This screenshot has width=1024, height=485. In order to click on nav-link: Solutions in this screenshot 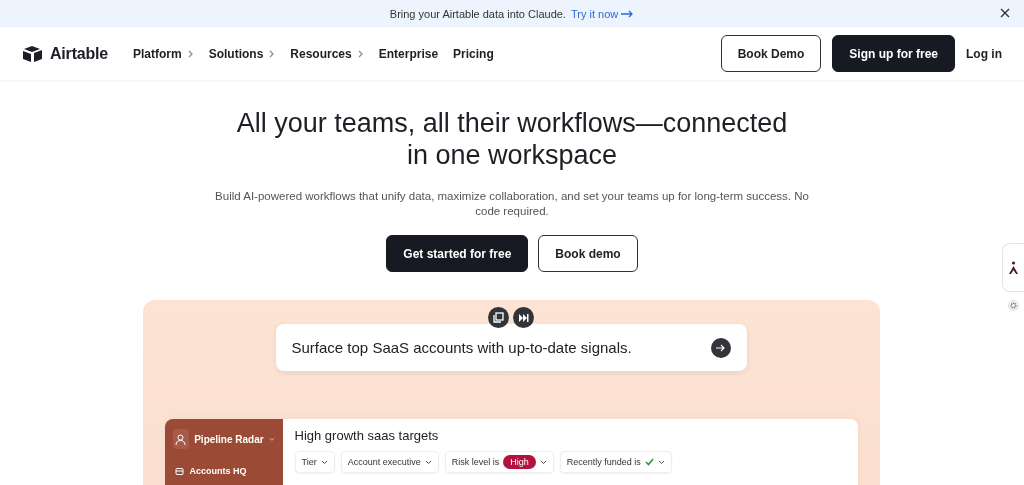, I will do `click(242, 53)`.